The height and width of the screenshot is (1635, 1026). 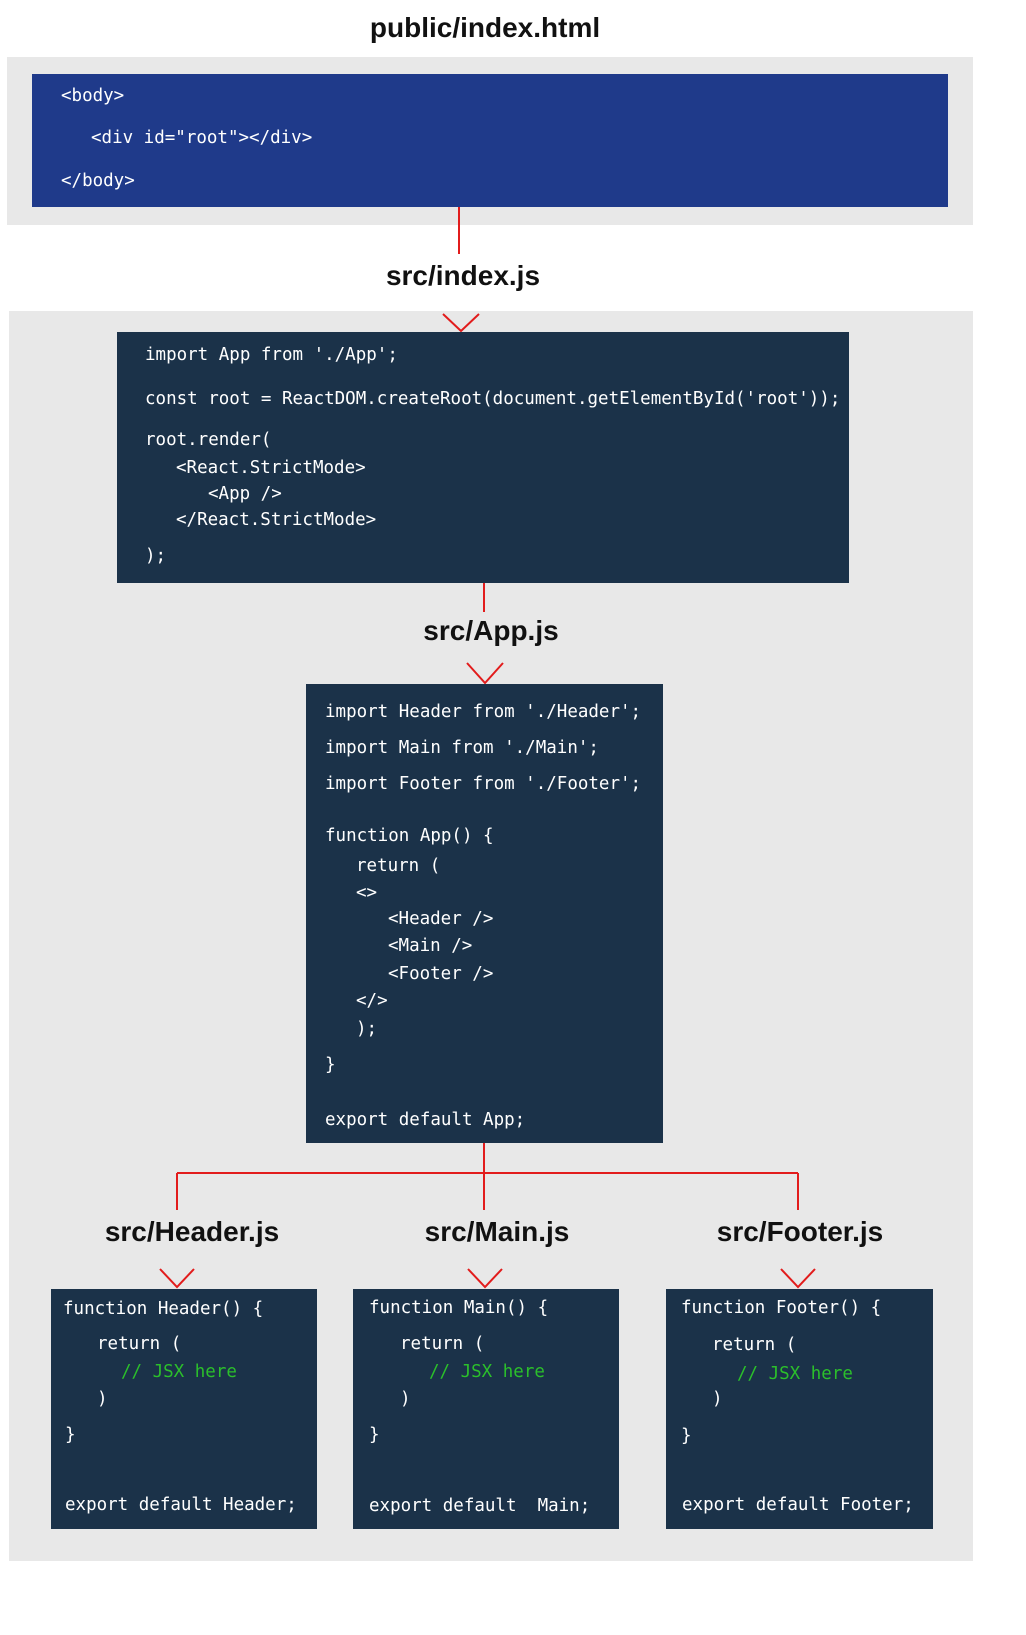 What do you see at coordinates (163, 1309) in the screenshot?
I see `code-line: function Header() {` at bounding box center [163, 1309].